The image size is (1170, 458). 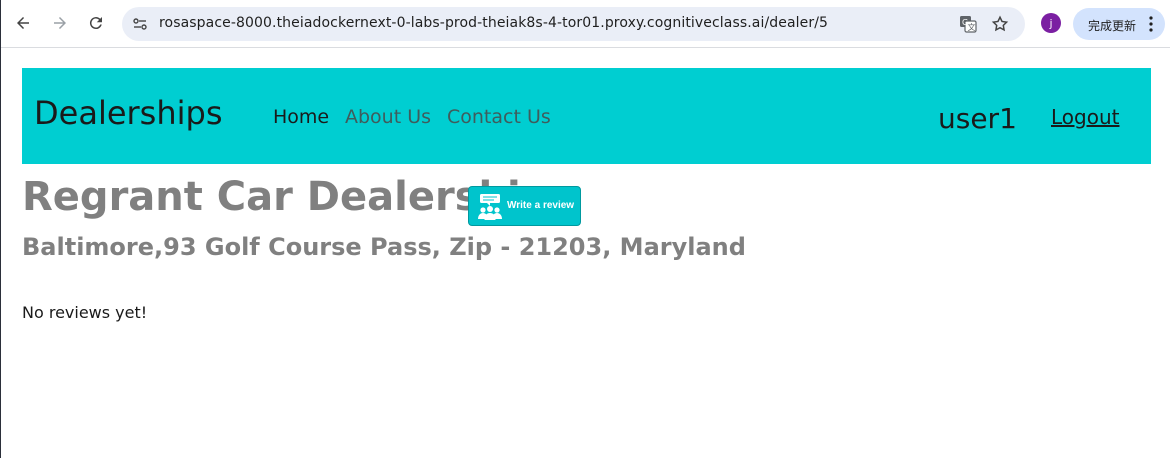 I want to click on logout-link: Logout, so click(x=1085, y=117).